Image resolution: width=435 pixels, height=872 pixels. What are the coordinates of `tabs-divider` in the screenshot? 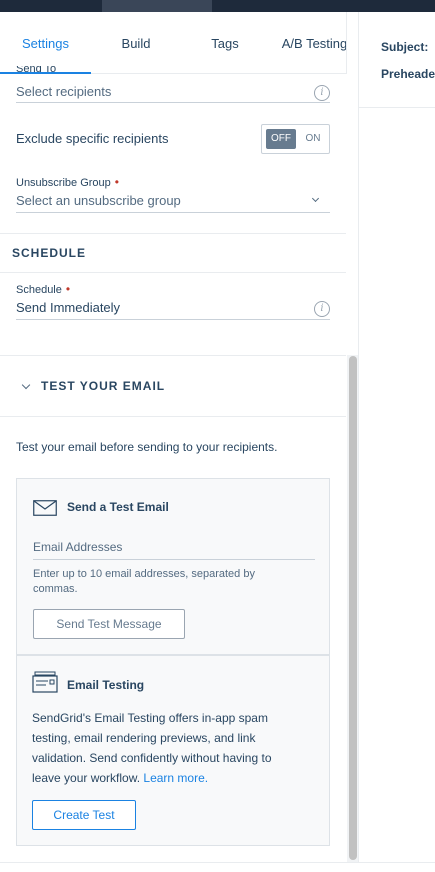 It's located at (346, 43).